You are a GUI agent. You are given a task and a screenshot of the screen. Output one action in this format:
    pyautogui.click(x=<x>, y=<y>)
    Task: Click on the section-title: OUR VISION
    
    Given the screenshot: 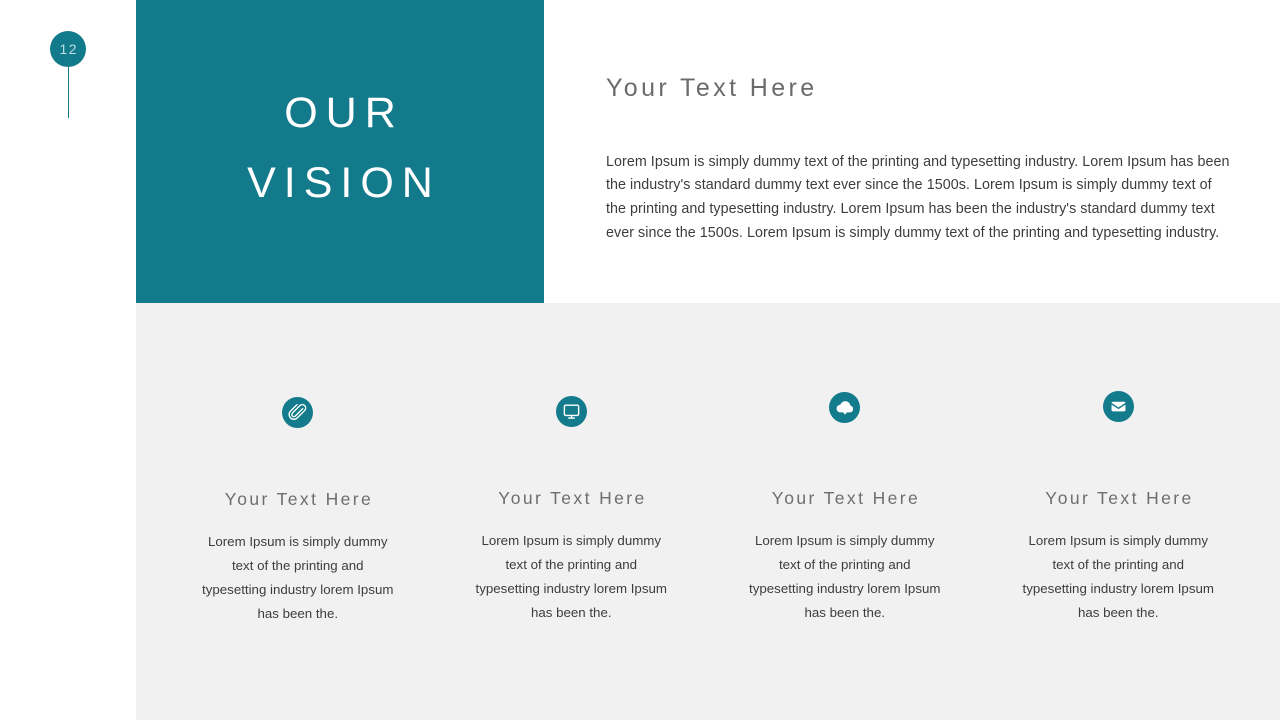 What is the action you would take?
    pyautogui.click(x=340, y=151)
    